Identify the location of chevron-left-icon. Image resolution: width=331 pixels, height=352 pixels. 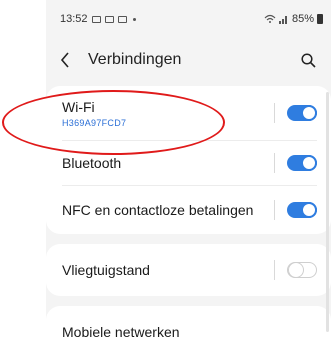
(64, 60).